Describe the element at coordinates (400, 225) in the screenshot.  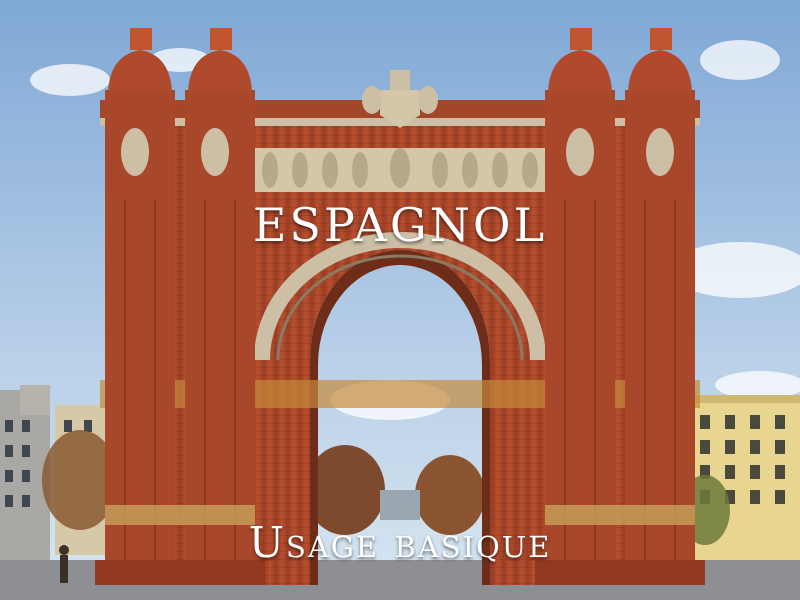
I see `title: ESPAGNOL` at that location.